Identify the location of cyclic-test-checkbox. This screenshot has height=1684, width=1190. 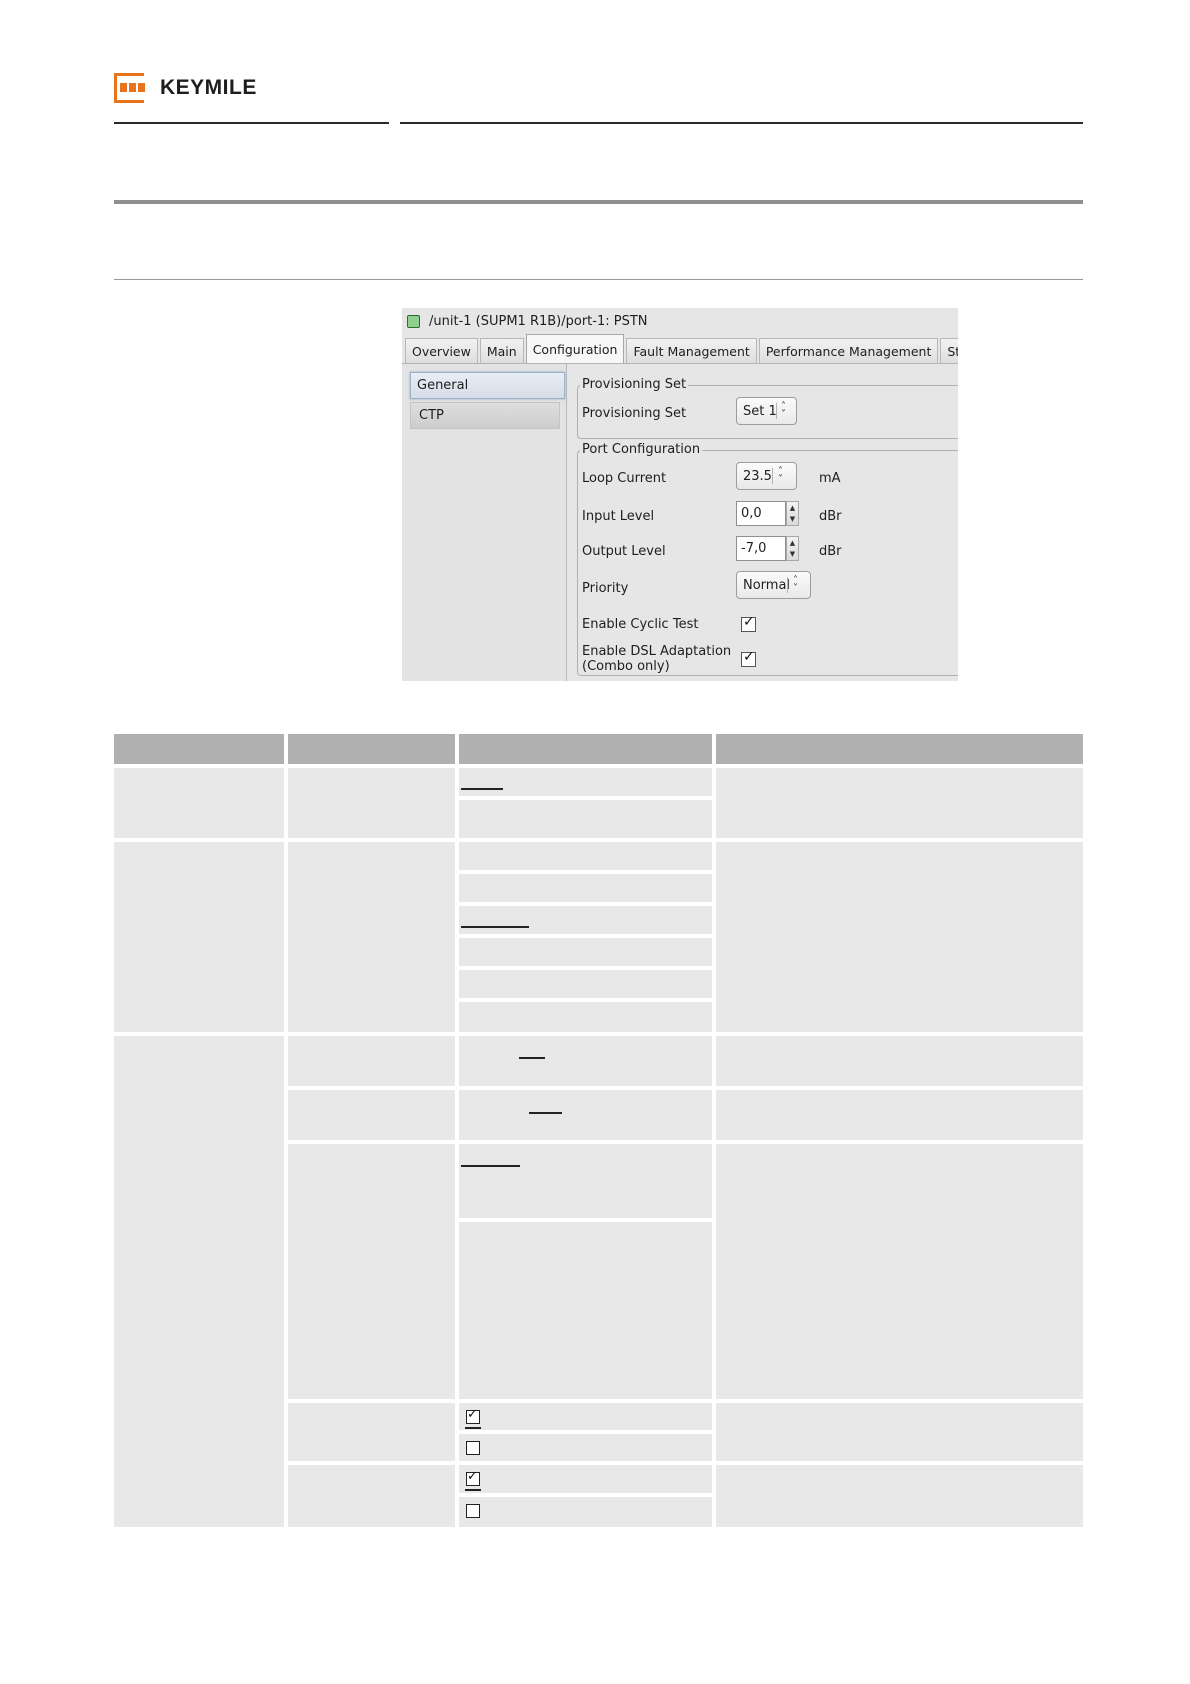
(748, 623).